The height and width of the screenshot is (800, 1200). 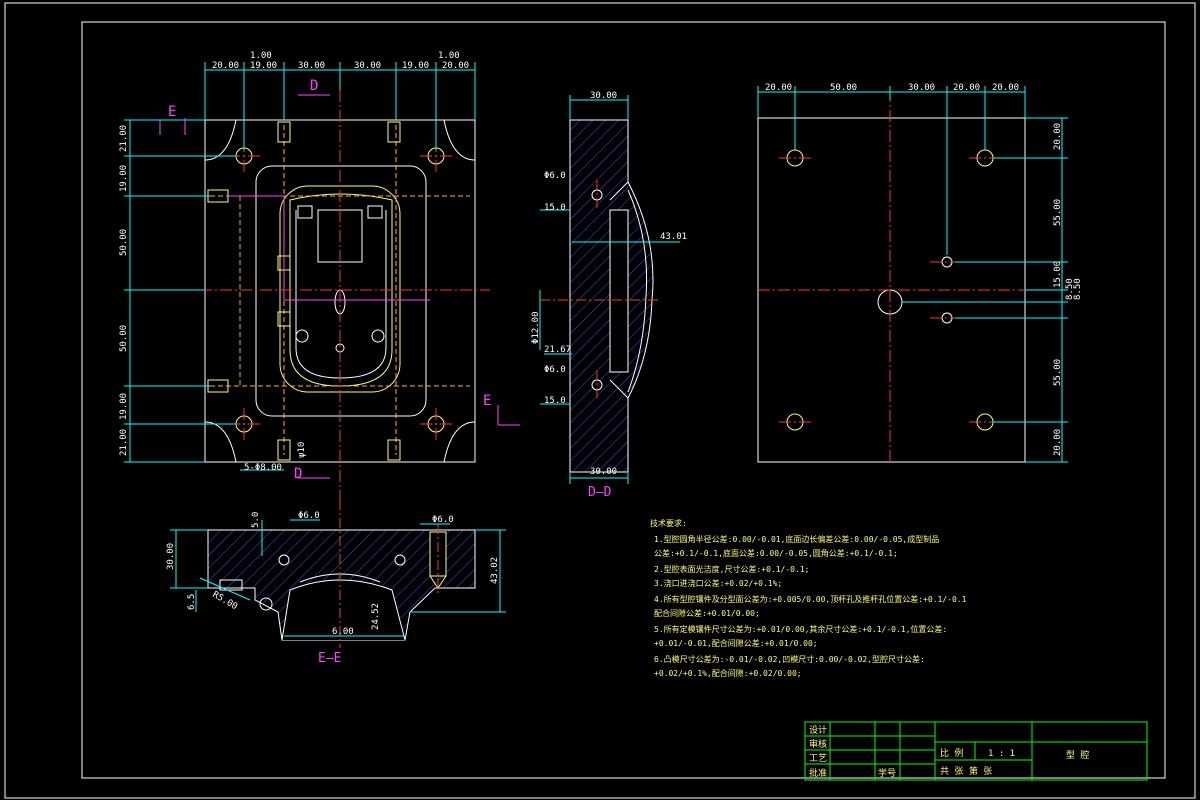 I want to click on tb-code-label: 学号, so click(x=887, y=773).